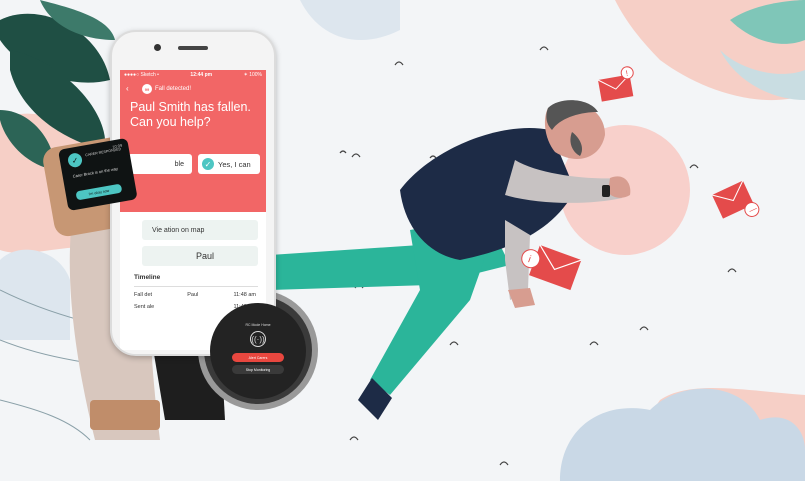 This screenshot has height=481, width=805. I want to click on status-bar: ●●●●○ Sketch • 12:44 pm ✶ 100%, so click(193, 75).